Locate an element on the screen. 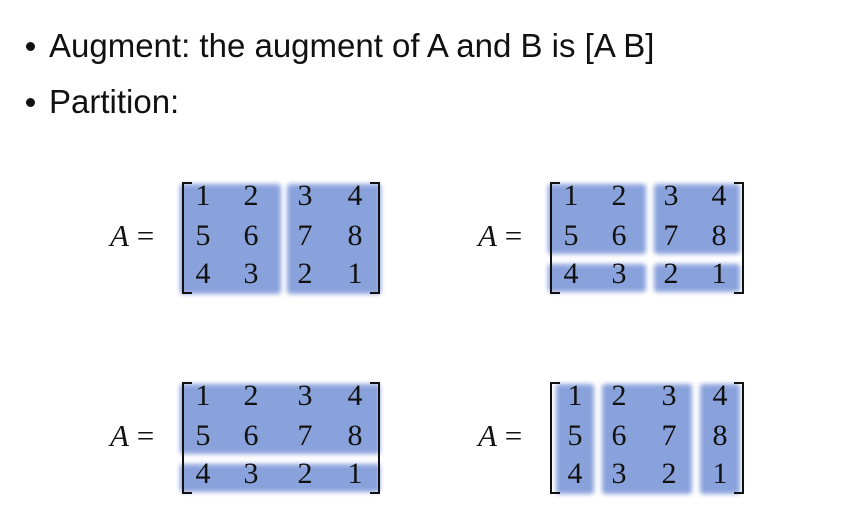  bullet-partition: Partition: is located at coordinates (102, 102).